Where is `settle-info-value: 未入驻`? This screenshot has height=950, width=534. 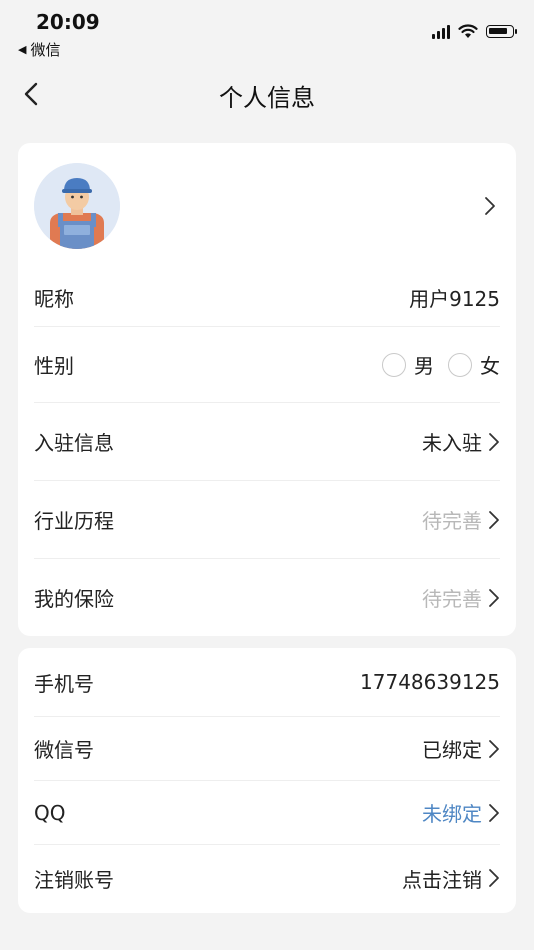 settle-info-value: 未入驻 is located at coordinates (461, 441).